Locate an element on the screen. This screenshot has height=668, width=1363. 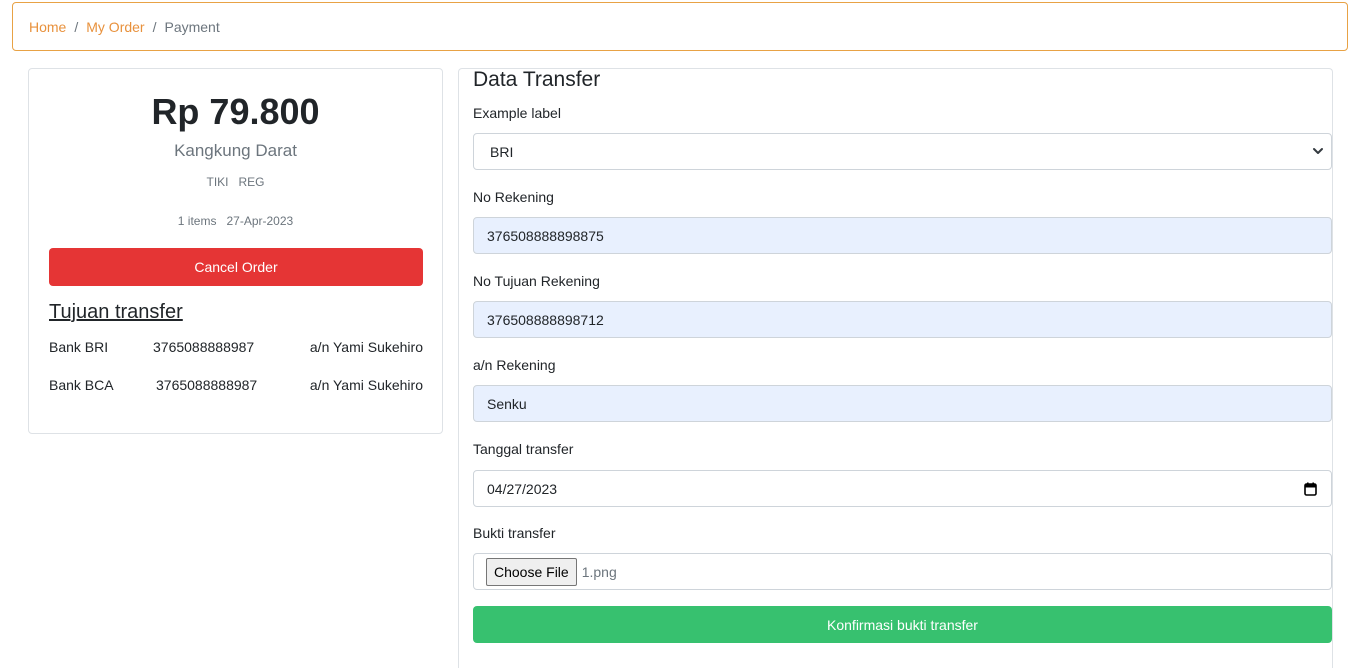
transfer-date-label: Tanggal transfer is located at coordinates (523, 449).